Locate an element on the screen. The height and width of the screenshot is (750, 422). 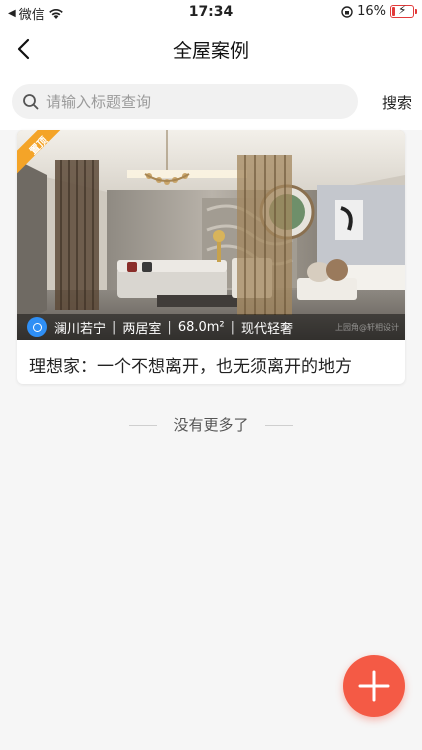
list-end-indicator: 没有更多了 is located at coordinates (211, 424).